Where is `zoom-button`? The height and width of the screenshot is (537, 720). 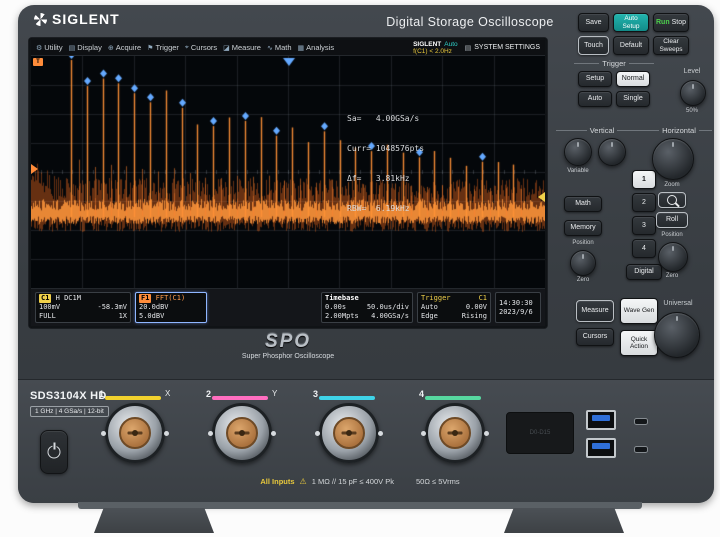 zoom-button is located at coordinates (672, 200).